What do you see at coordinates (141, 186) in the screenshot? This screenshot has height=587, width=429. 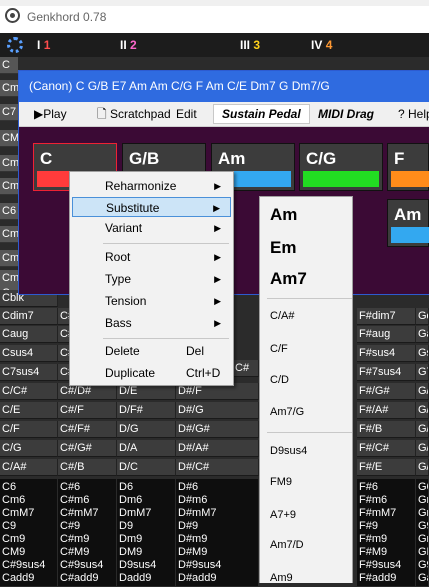 I see `menu-label: Reharmonize` at bounding box center [141, 186].